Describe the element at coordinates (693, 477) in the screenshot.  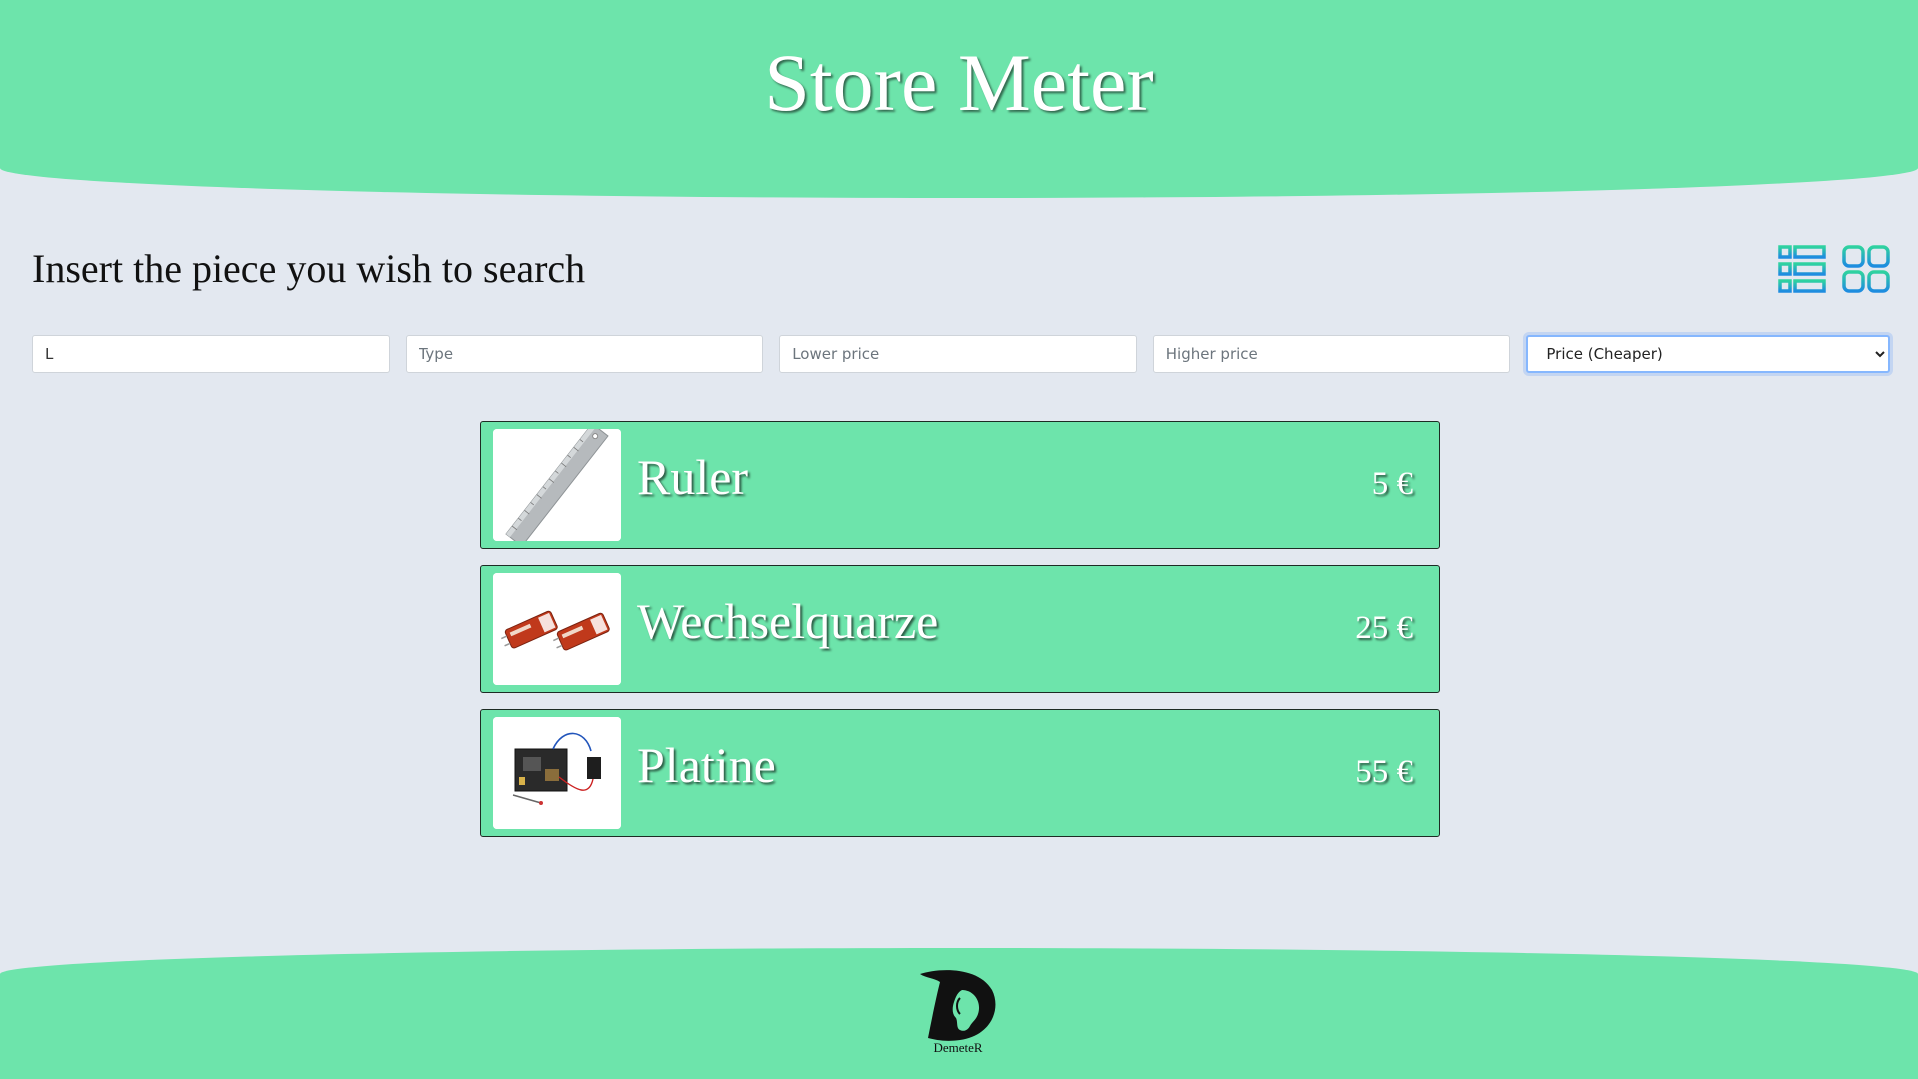
I see `product-name: Ruler` at that location.